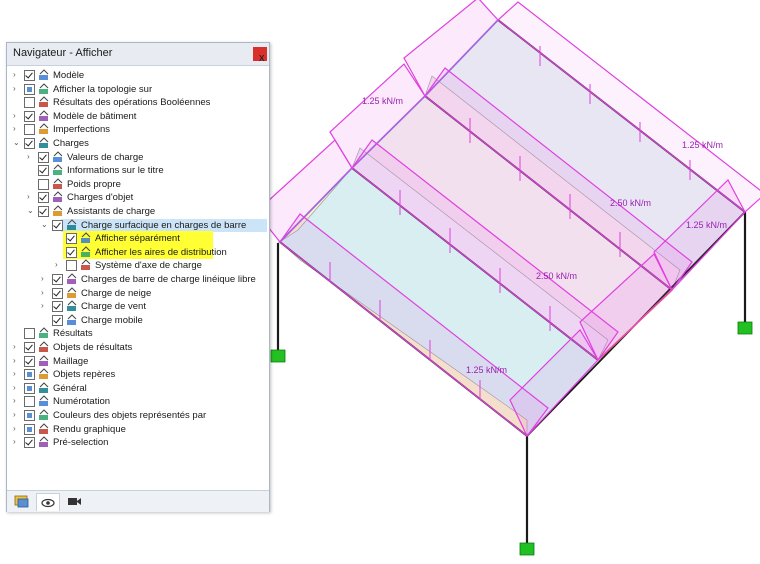 The image size is (760, 564). I want to click on tree-item: ⌄ Charge surfacique en charges de barre, so click(154, 225).